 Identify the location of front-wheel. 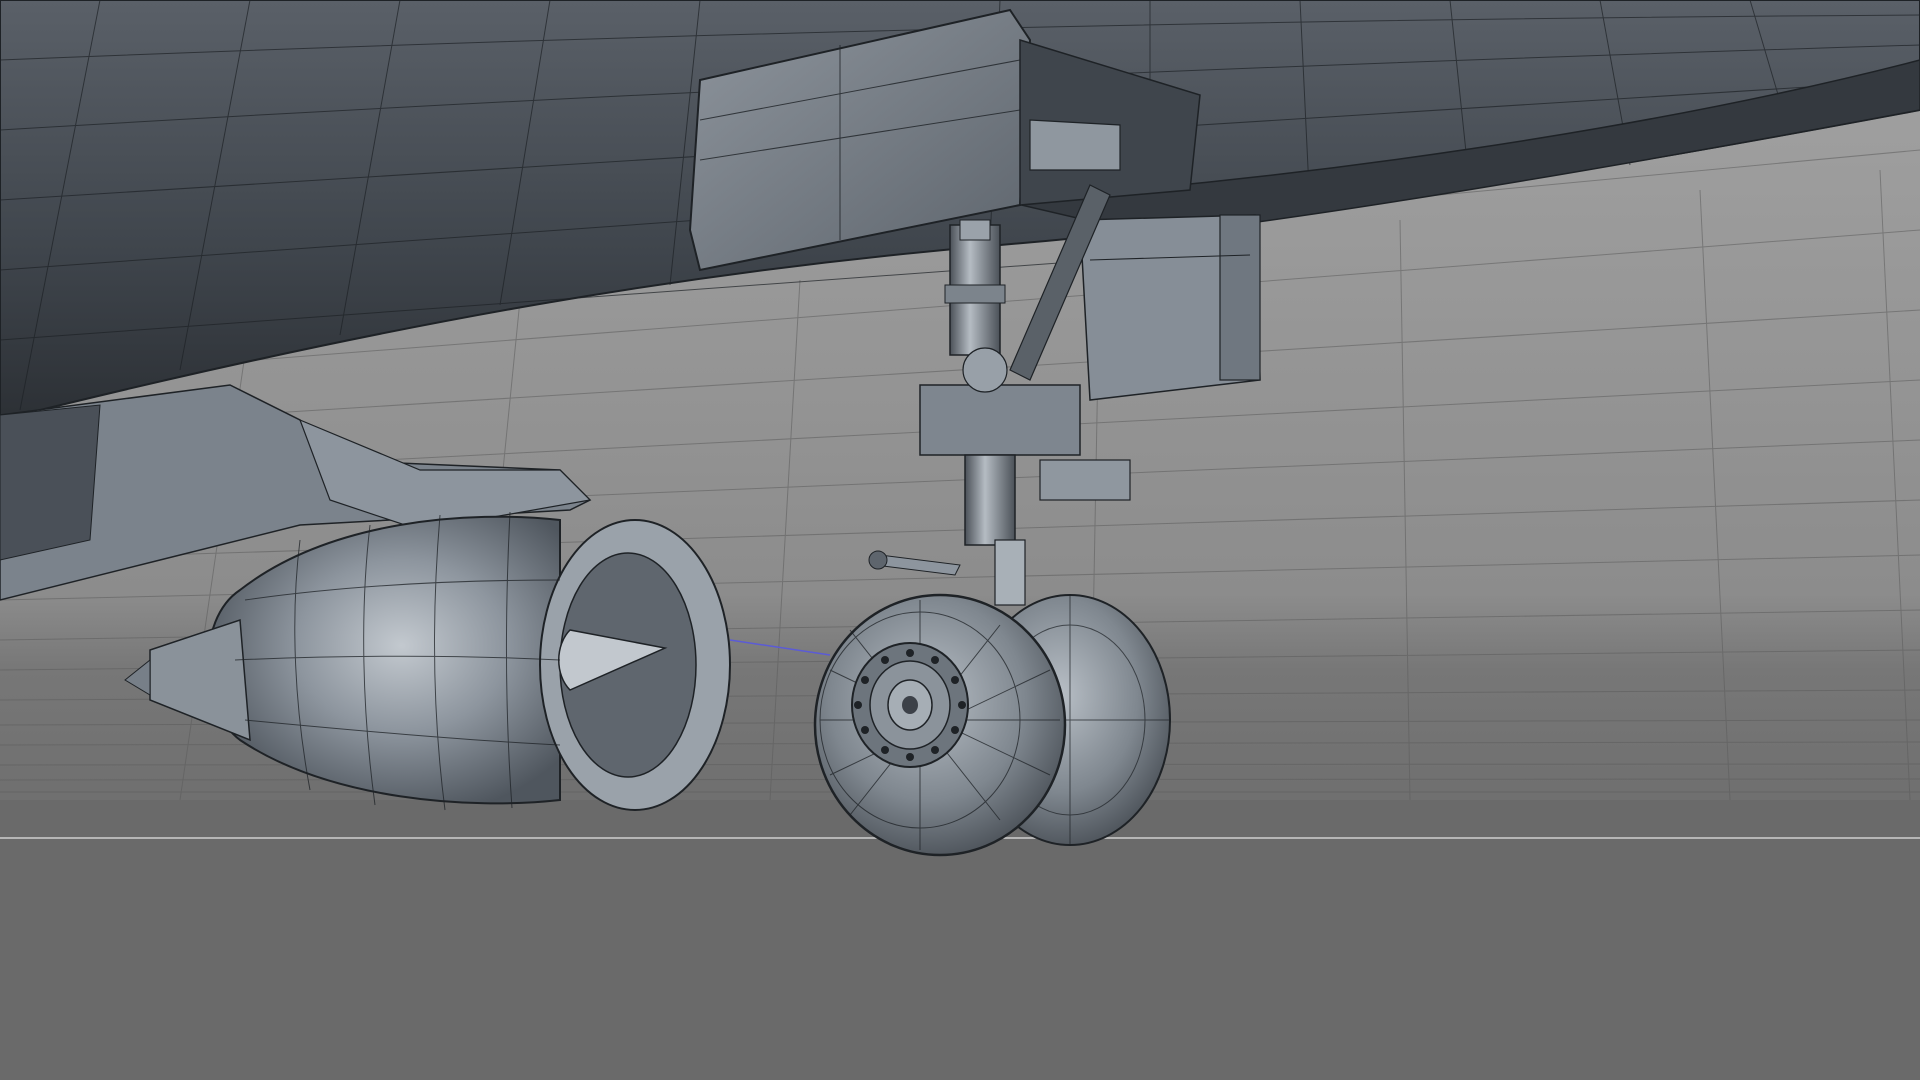
(940, 725).